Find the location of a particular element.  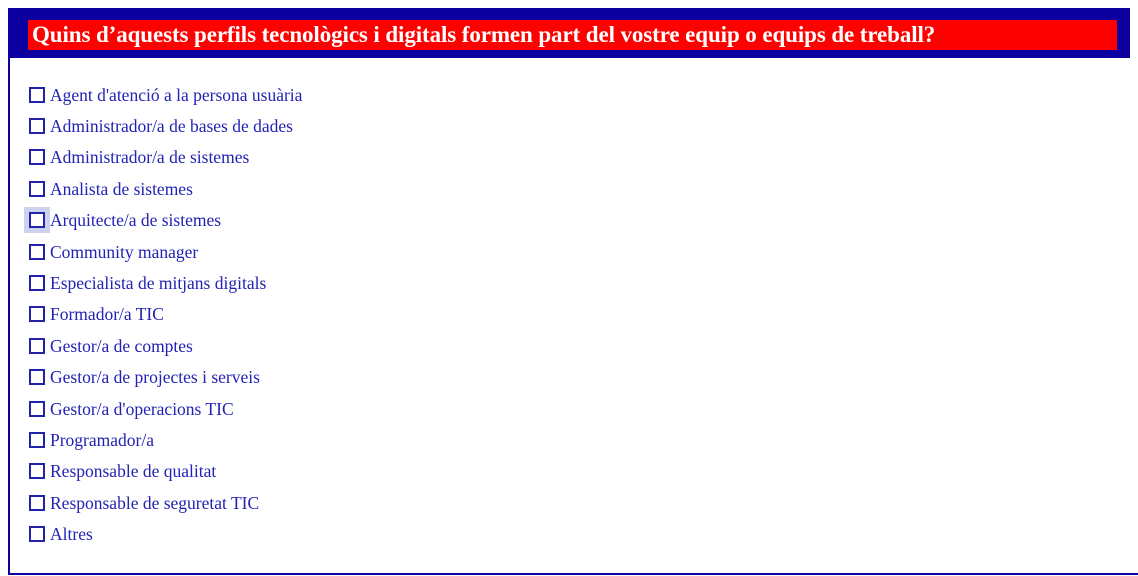

checkbox-option-label: Gestor/a de projectes i serveis is located at coordinates (155, 377).